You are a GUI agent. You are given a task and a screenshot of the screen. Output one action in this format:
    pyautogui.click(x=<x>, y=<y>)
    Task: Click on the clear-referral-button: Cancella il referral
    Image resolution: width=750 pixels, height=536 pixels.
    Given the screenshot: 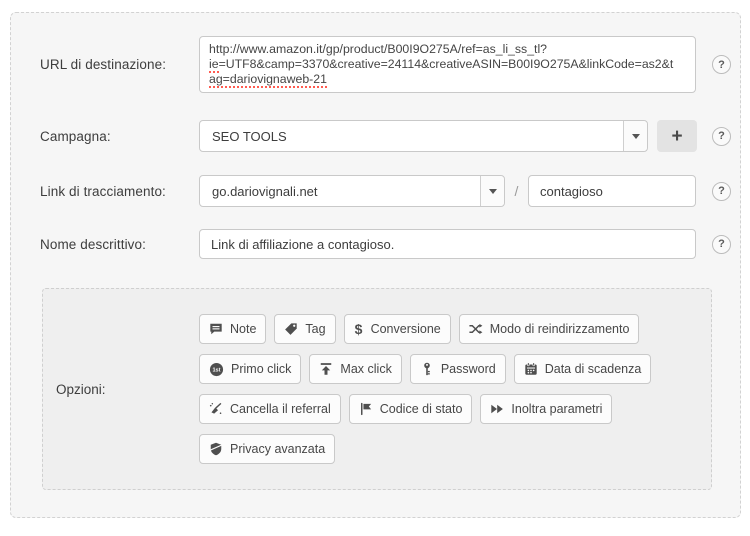 What is the action you would take?
    pyautogui.click(x=270, y=409)
    